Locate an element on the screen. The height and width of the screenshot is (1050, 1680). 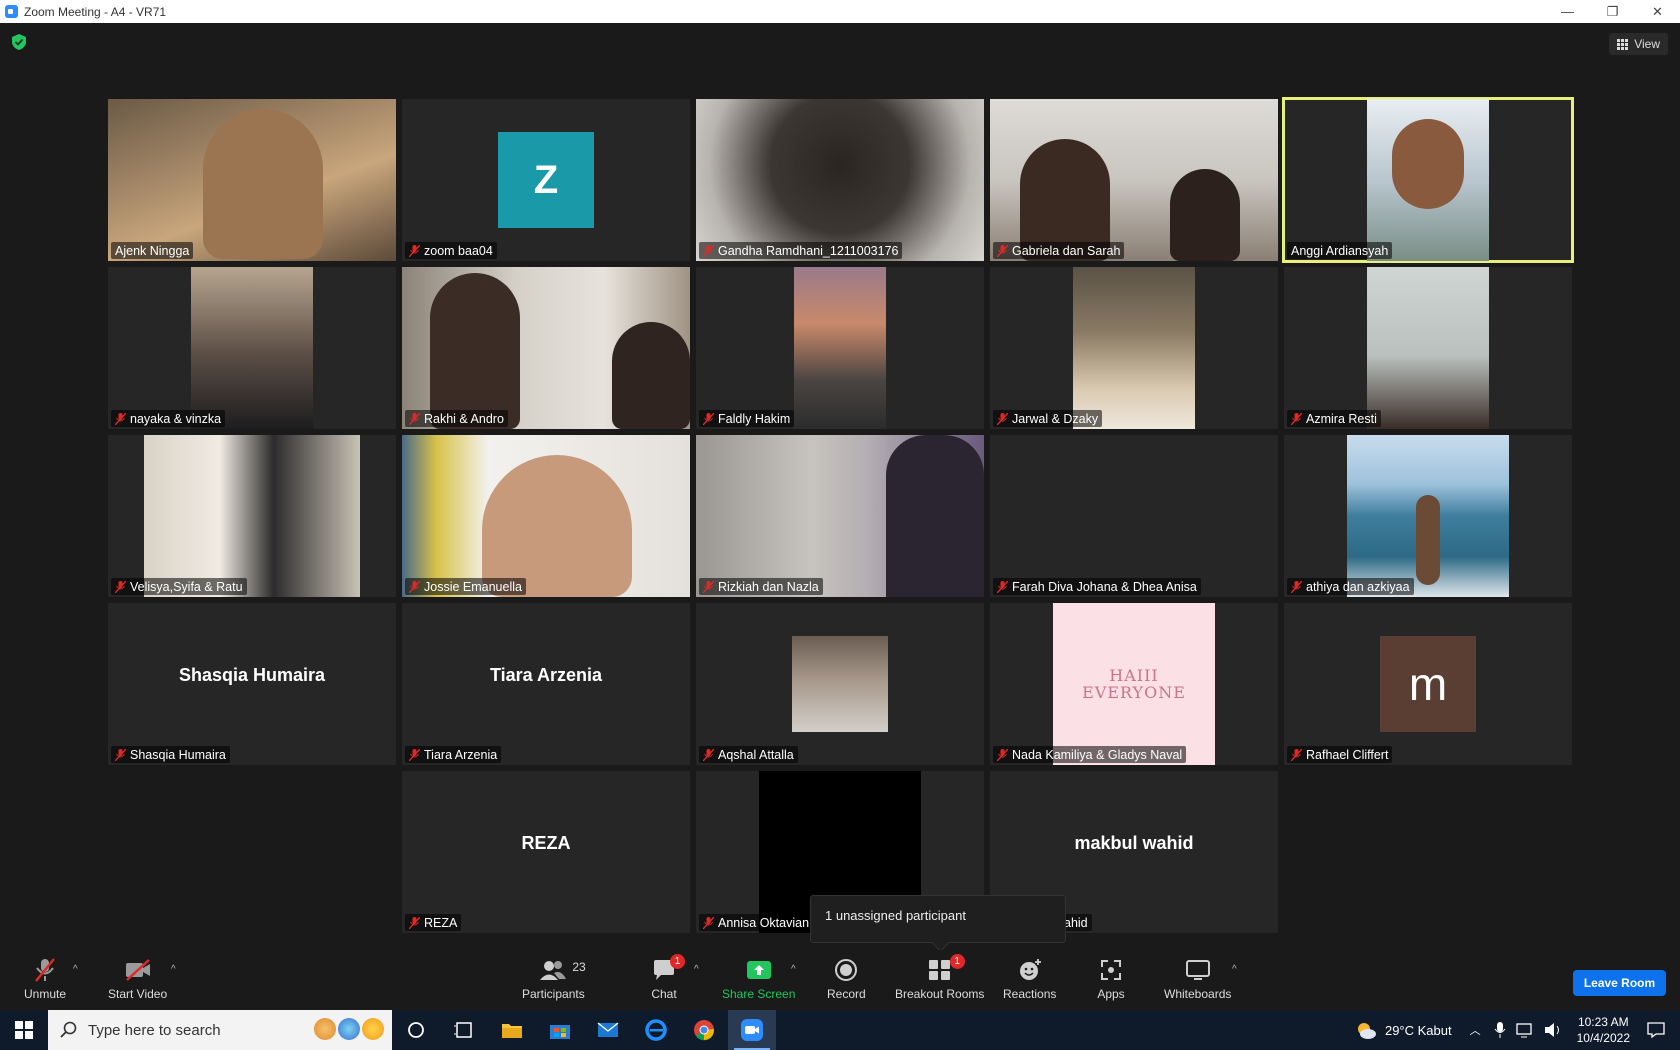
participant-video is located at coordinates (1428, 348).